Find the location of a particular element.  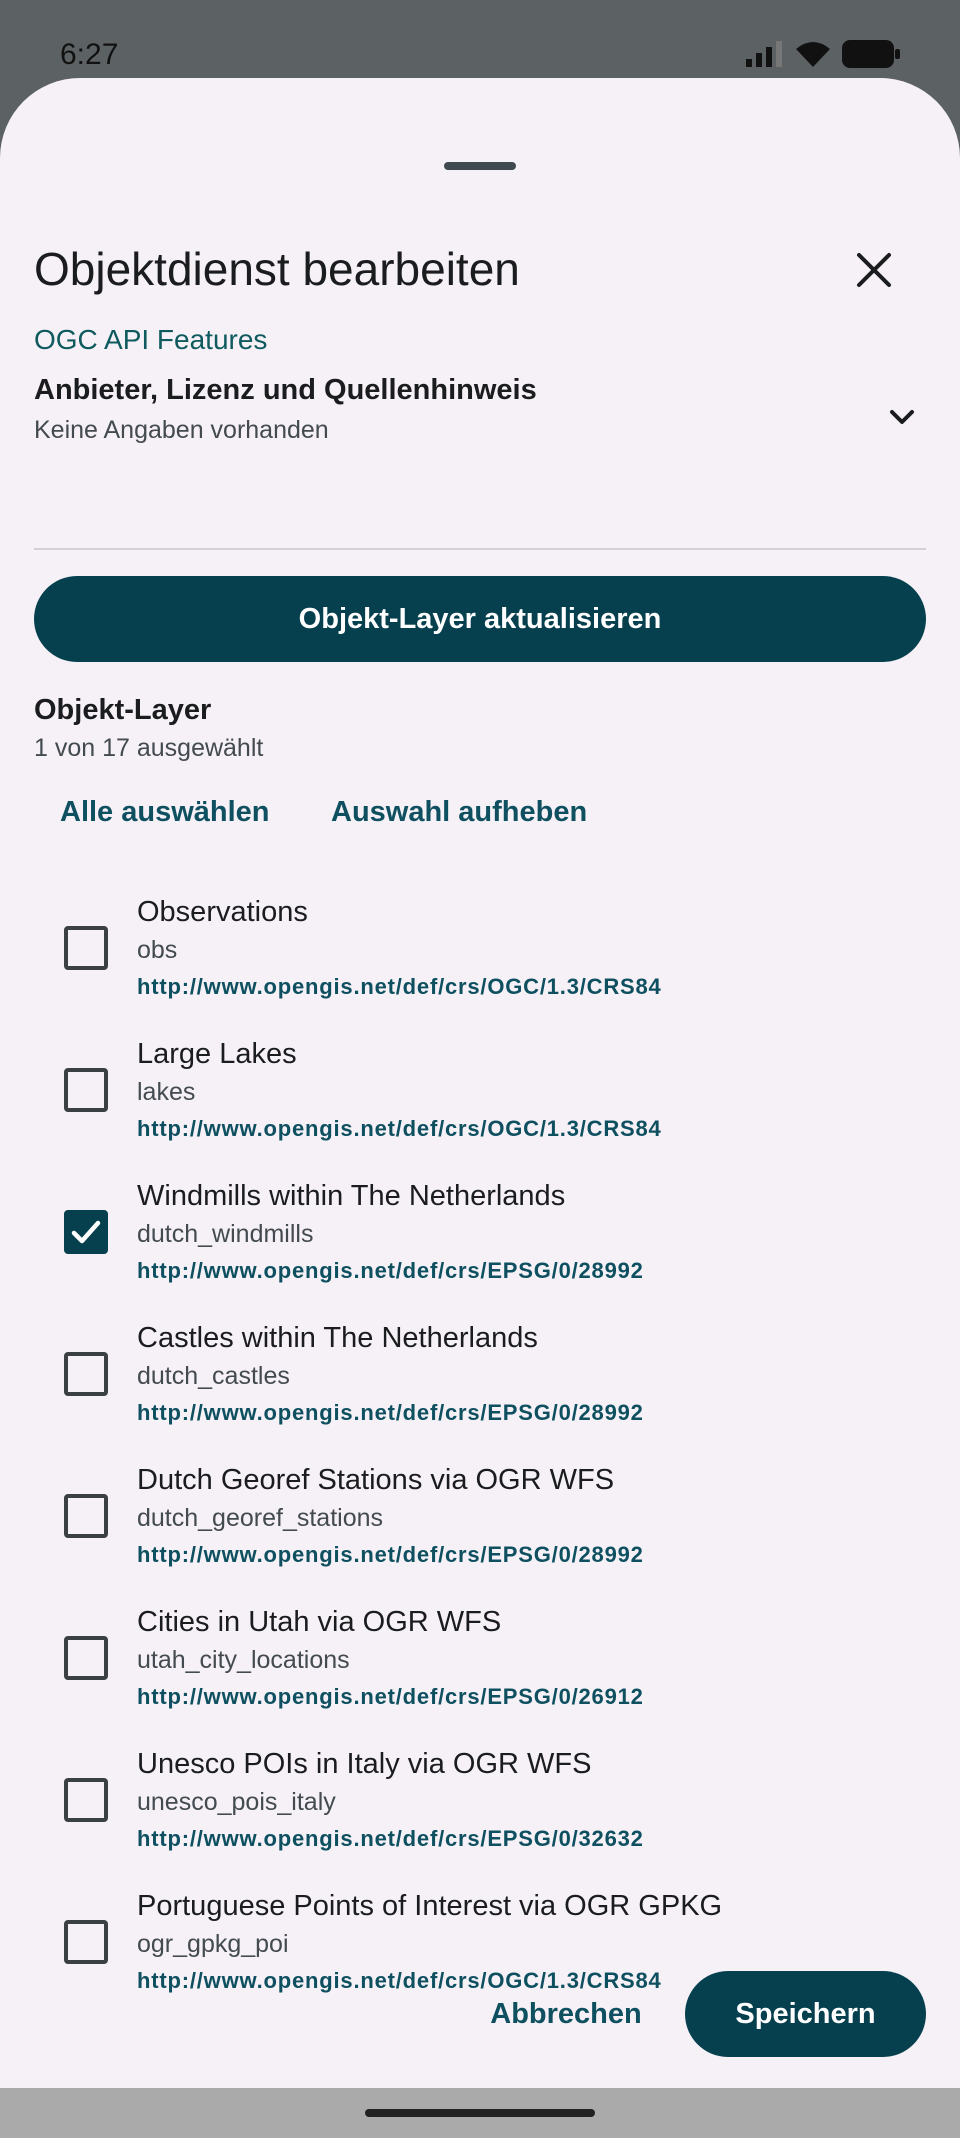

section-title: Objekt-Layer is located at coordinates (123, 710).